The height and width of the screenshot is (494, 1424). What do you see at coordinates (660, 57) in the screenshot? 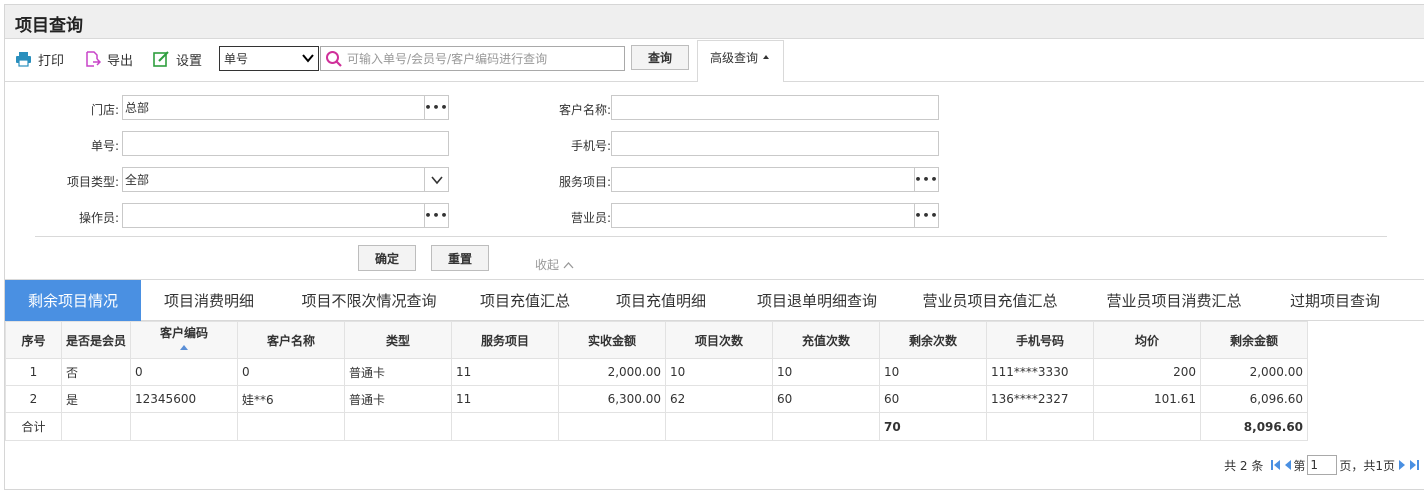
I see `query-button: 查询` at bounding box center [660, 57].